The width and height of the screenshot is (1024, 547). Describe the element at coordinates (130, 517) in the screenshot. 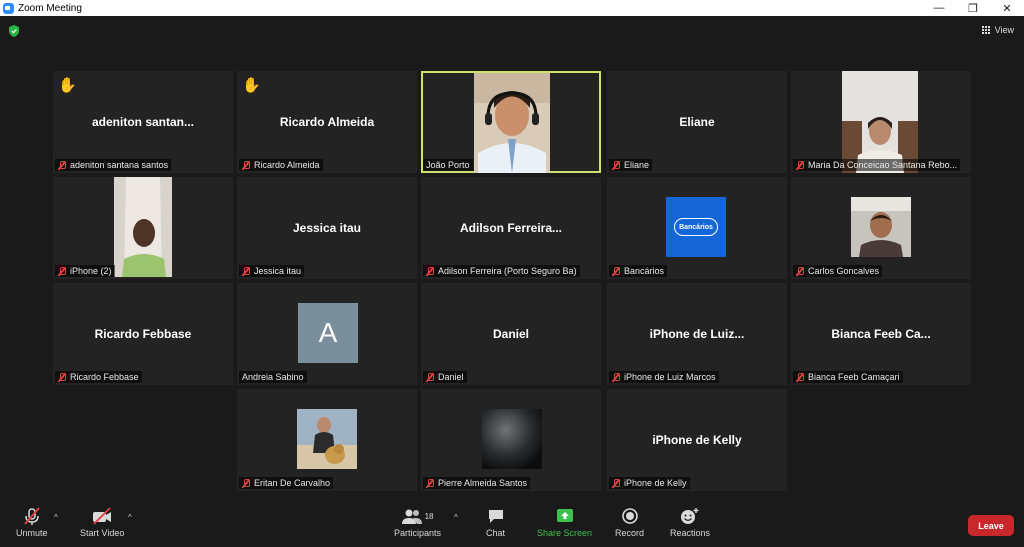

I see `video-options-caret-icon: ^` at that location.